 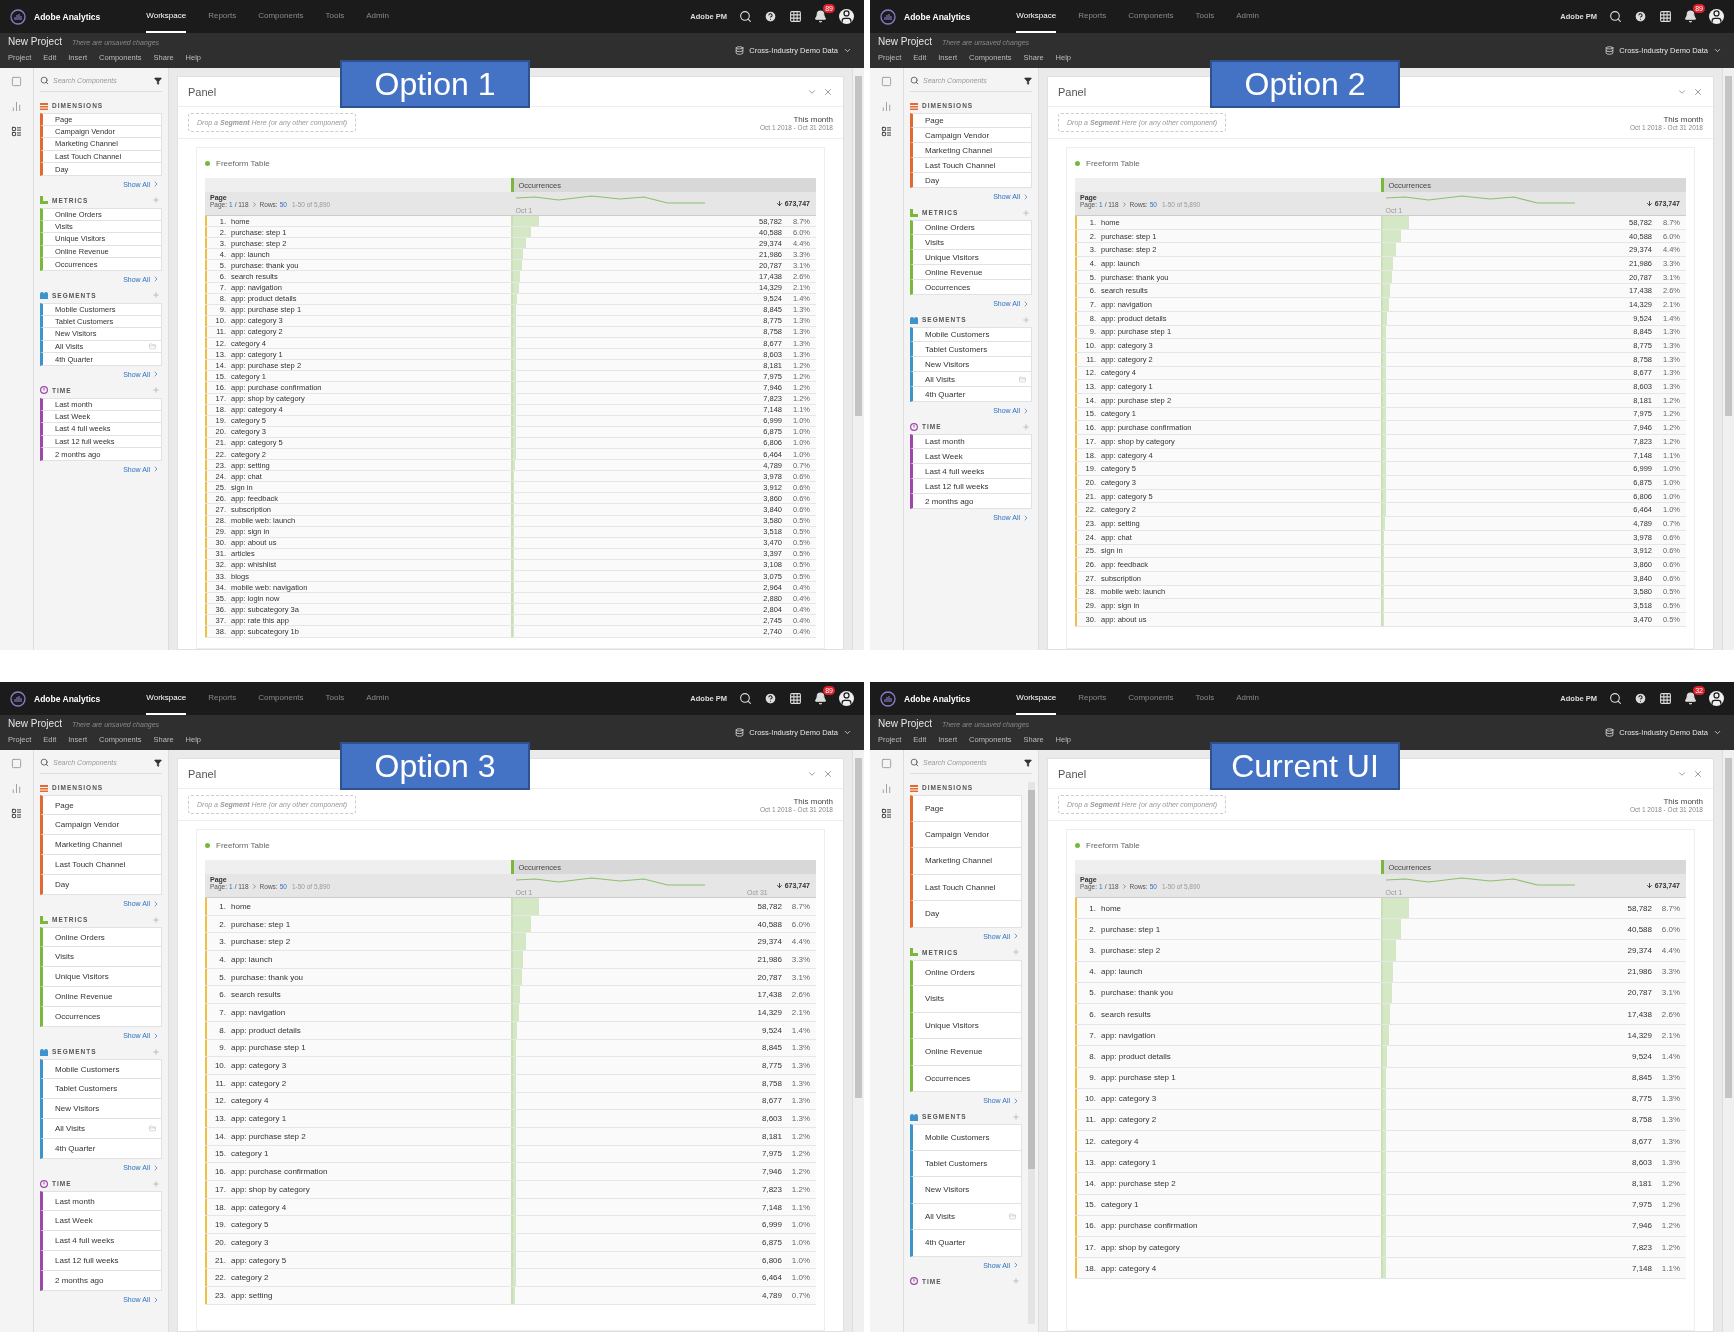 I want to click on component-item: Last month, so click(x=971, y=441).